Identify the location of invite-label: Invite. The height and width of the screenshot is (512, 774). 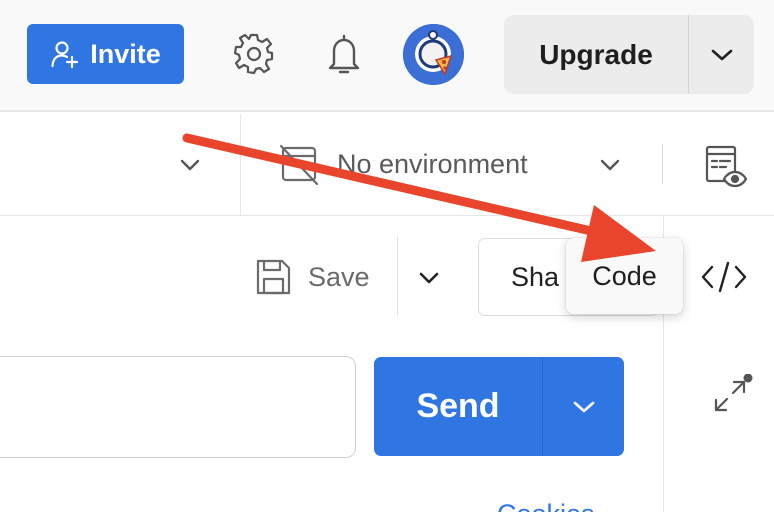
(125, 53).